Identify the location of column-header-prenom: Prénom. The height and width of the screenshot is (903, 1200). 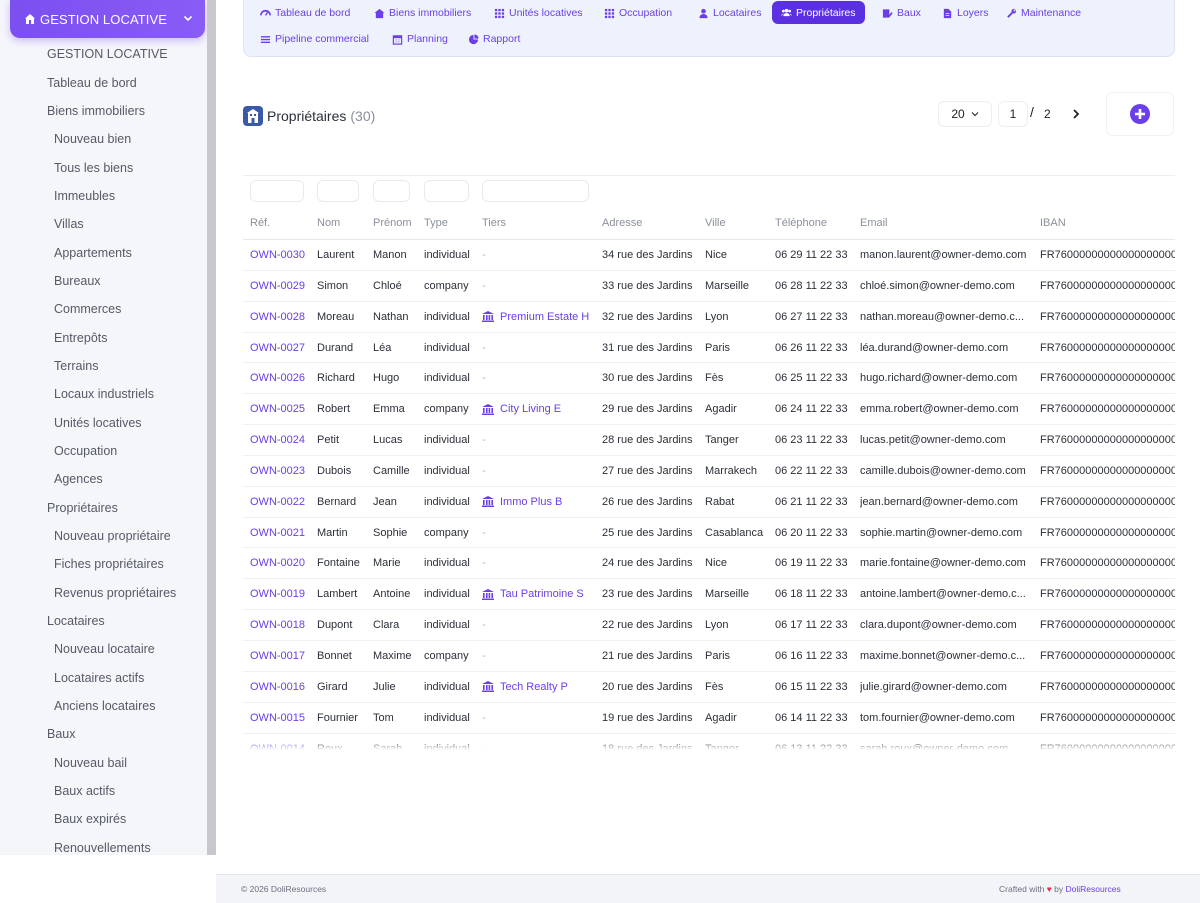
(392, 223).